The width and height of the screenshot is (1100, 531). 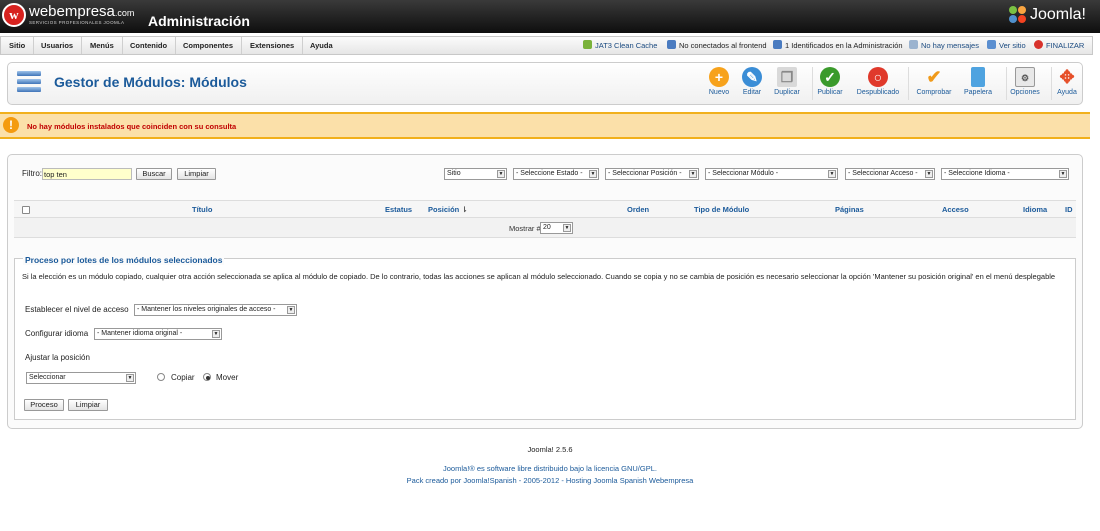 What do you see at coordinates (57, 333) in the screenshot?
I see `language-label: Configurar idioma` at bounding box center [57, 333].